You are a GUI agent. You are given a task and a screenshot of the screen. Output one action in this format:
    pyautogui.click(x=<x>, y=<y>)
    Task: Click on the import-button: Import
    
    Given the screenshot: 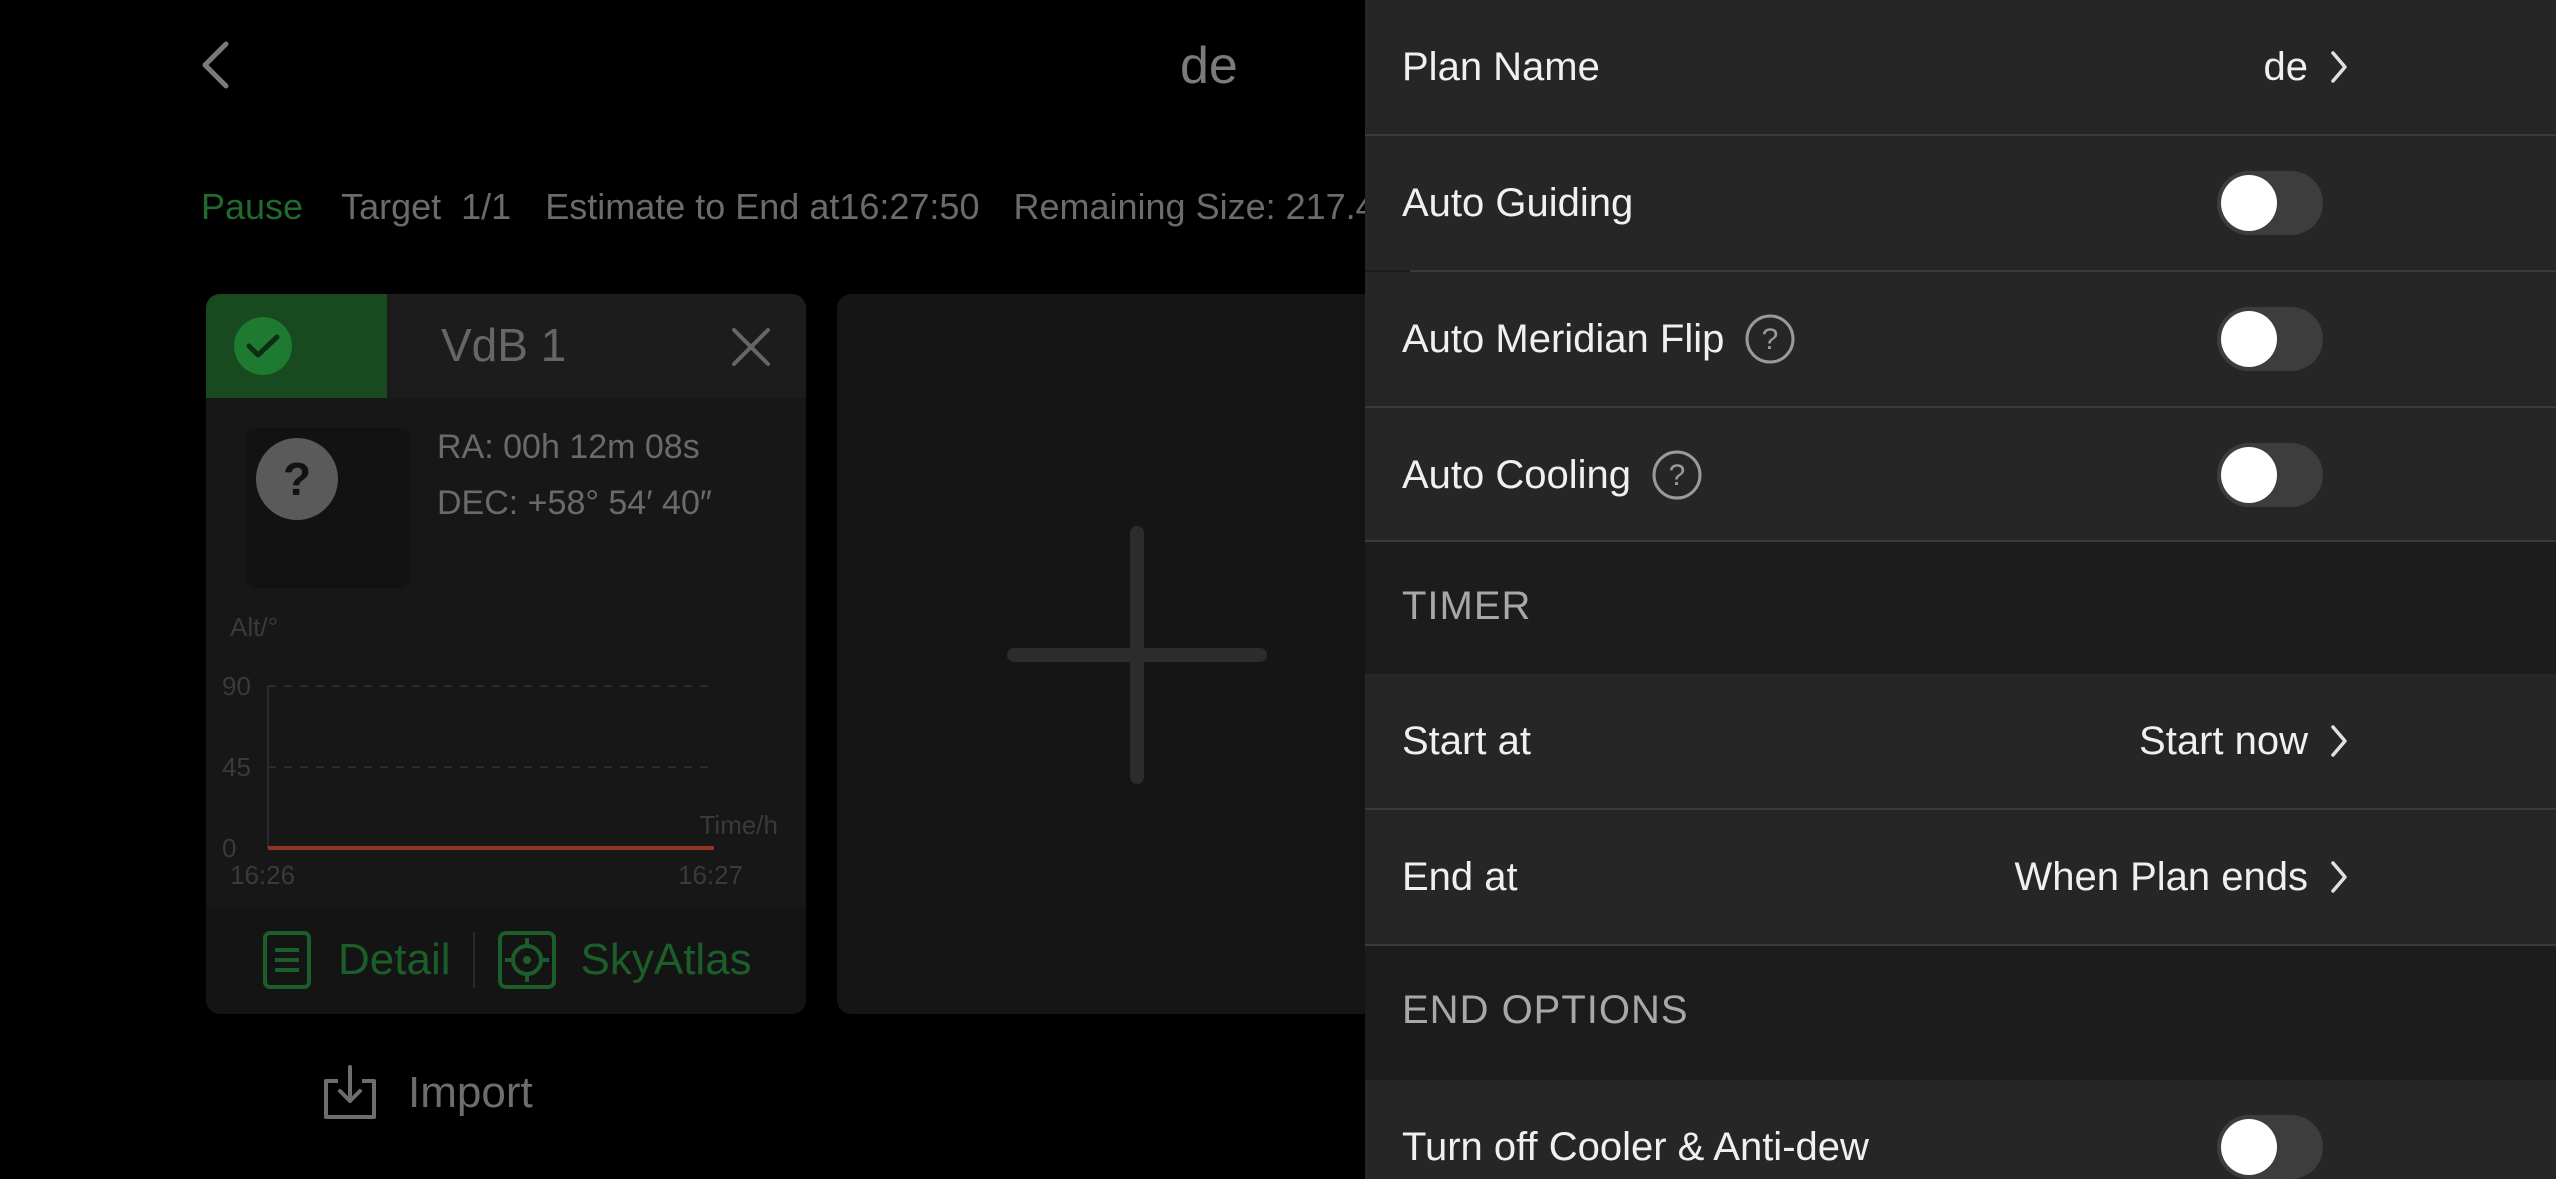 What is the action you would take?
    pyautogui.click(x=425, y=1093)
    